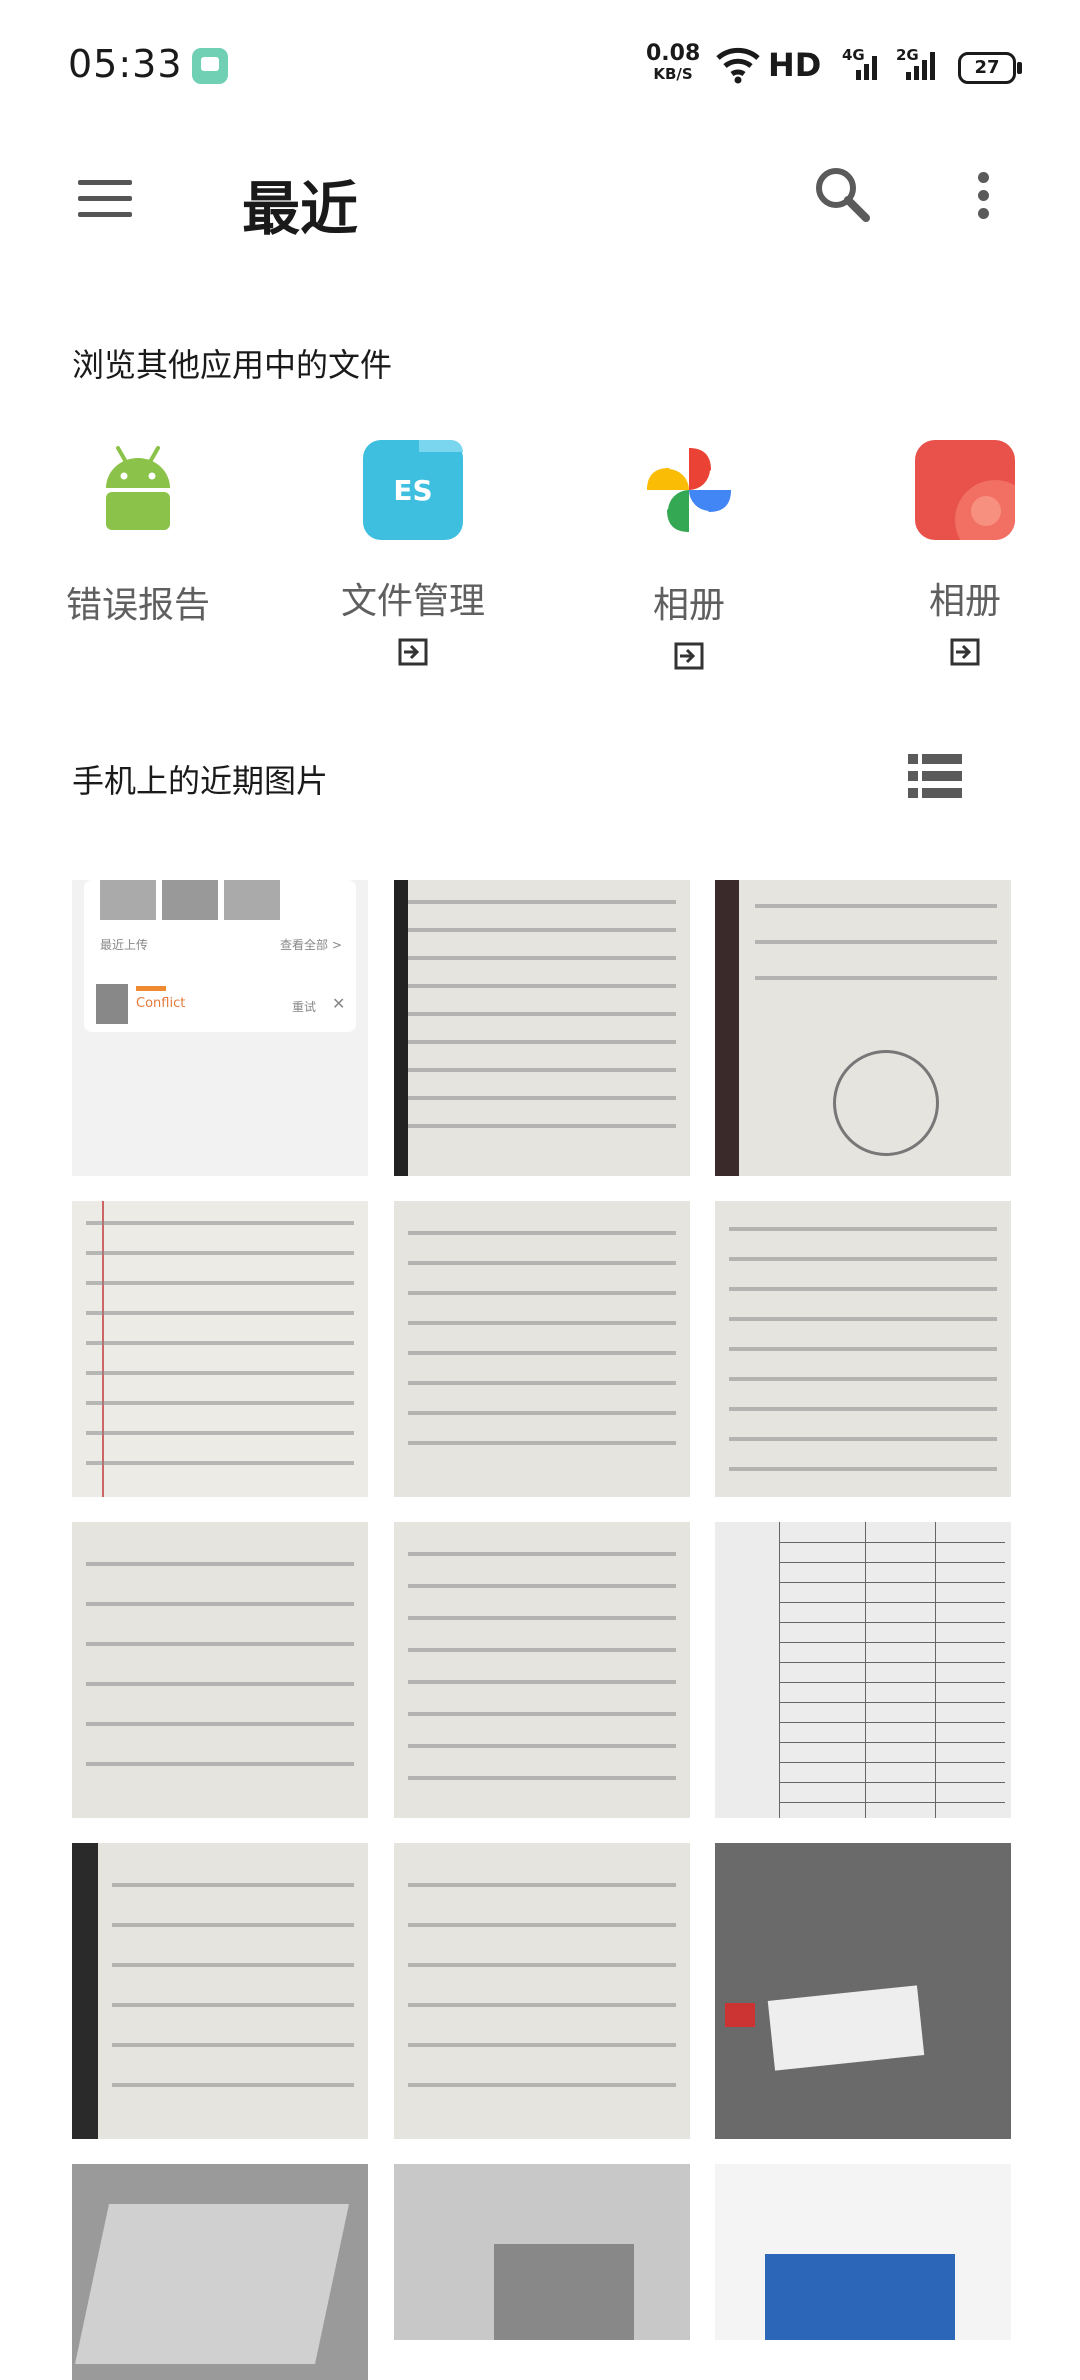 The image size is (1080, 2380). What do you see at coordinates (412, 601) in the screenshot?
I see `app-shortcut-label: 文件管理` at bounding box center [412, 601].